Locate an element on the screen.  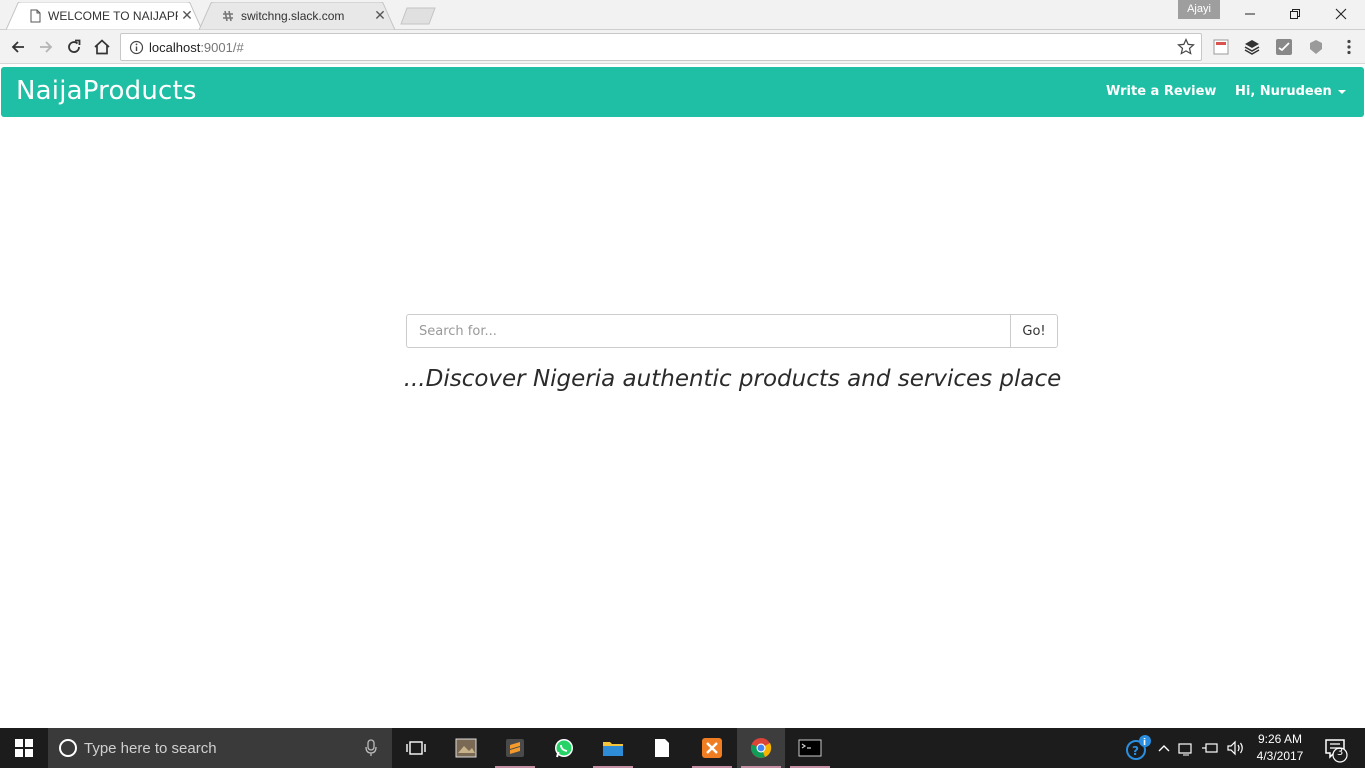
help-info-icon: ? i is located at coordinates (1138, 747).